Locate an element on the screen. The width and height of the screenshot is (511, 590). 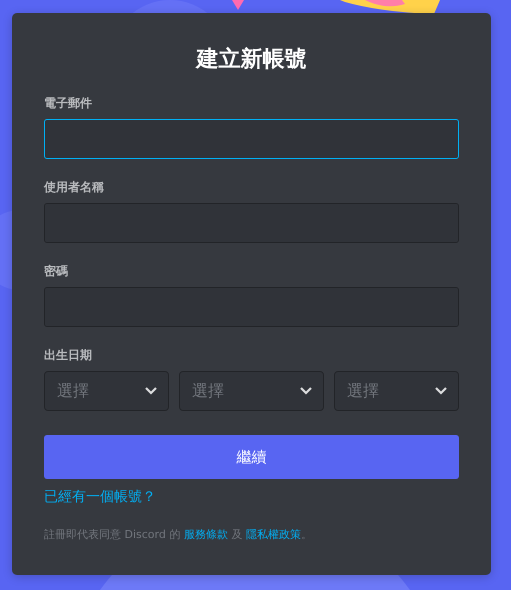
form-title: 建立新帳號 is located at coordinates (251, 60).